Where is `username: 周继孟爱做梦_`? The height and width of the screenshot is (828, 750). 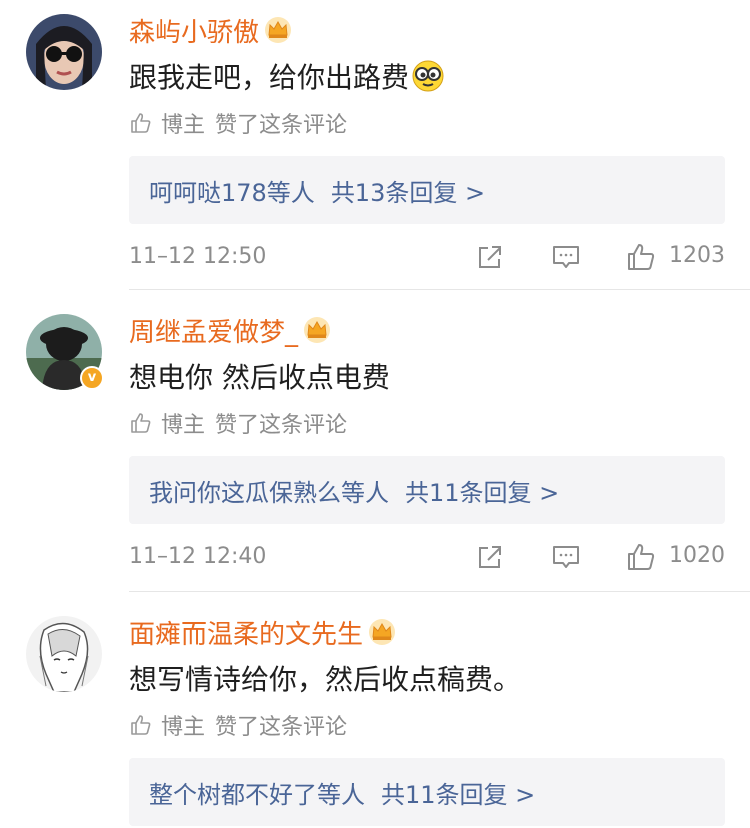
username: 周继孟爱做梦_ is located at coordinates (213, 330).